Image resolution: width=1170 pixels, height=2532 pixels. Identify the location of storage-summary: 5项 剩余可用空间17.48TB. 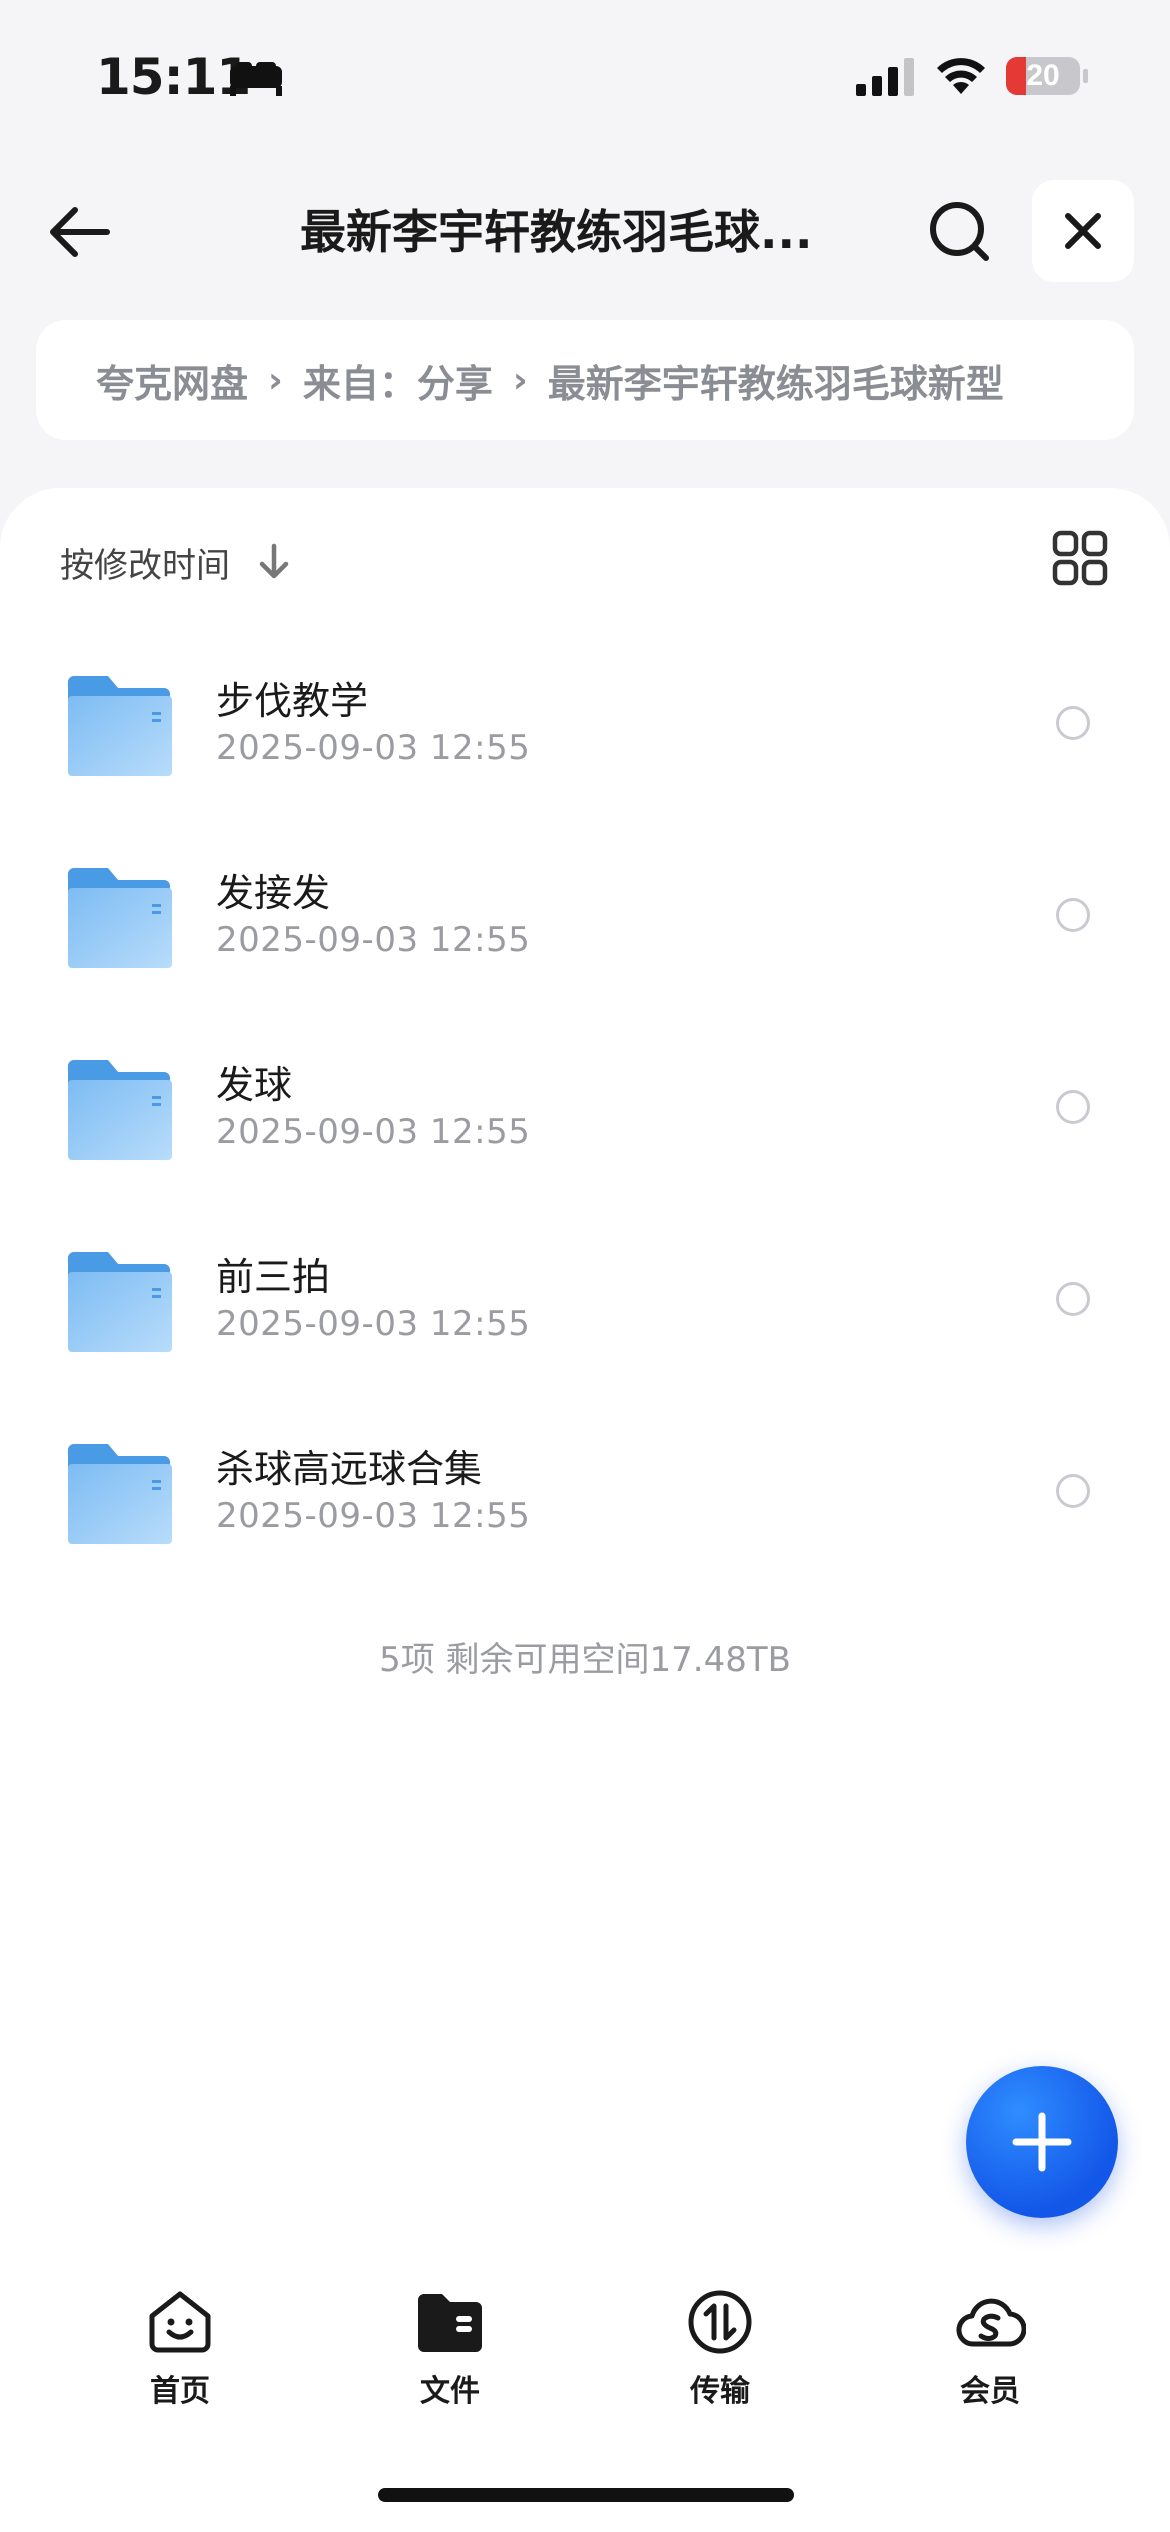
(585, 1660).